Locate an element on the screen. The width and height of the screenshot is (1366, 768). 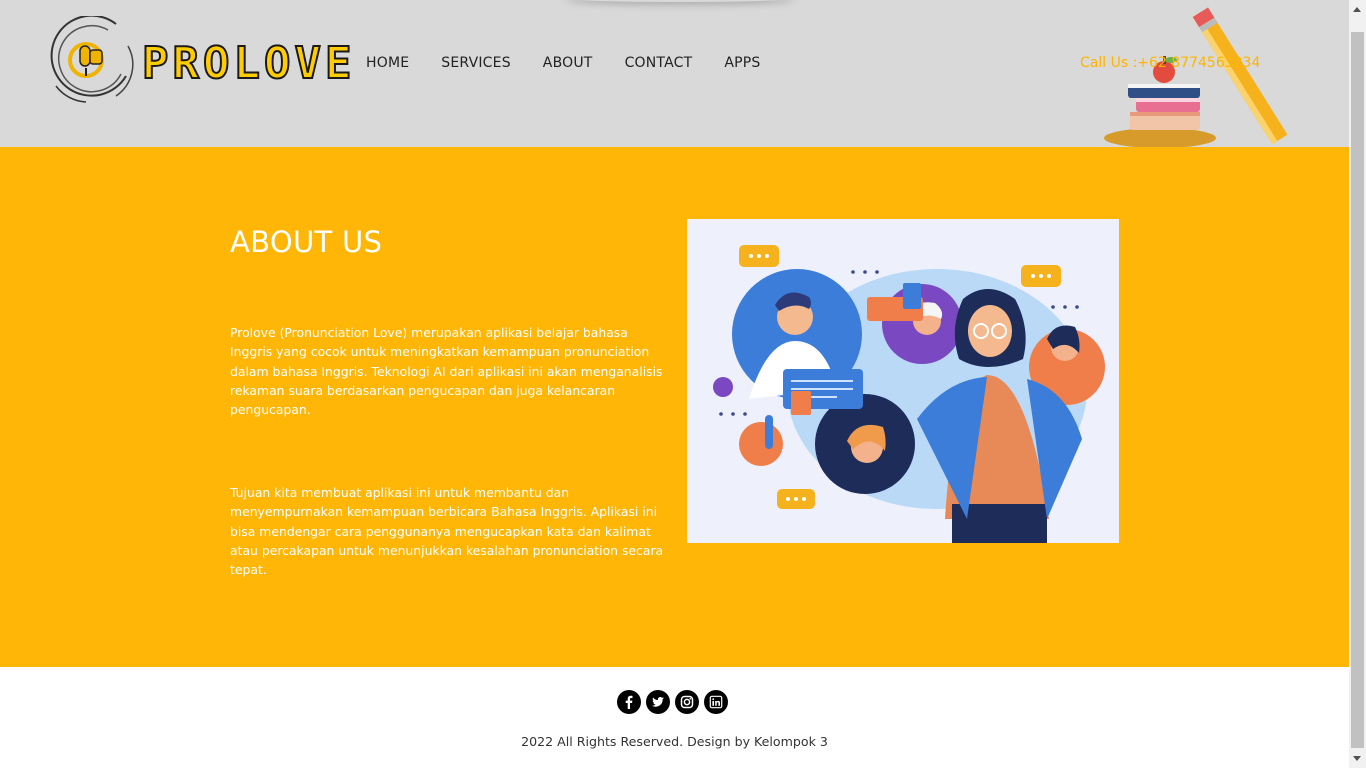
main-nav: HOME SERVICES ABOUT CONTACT APPS is located at coordinates (579, 63).